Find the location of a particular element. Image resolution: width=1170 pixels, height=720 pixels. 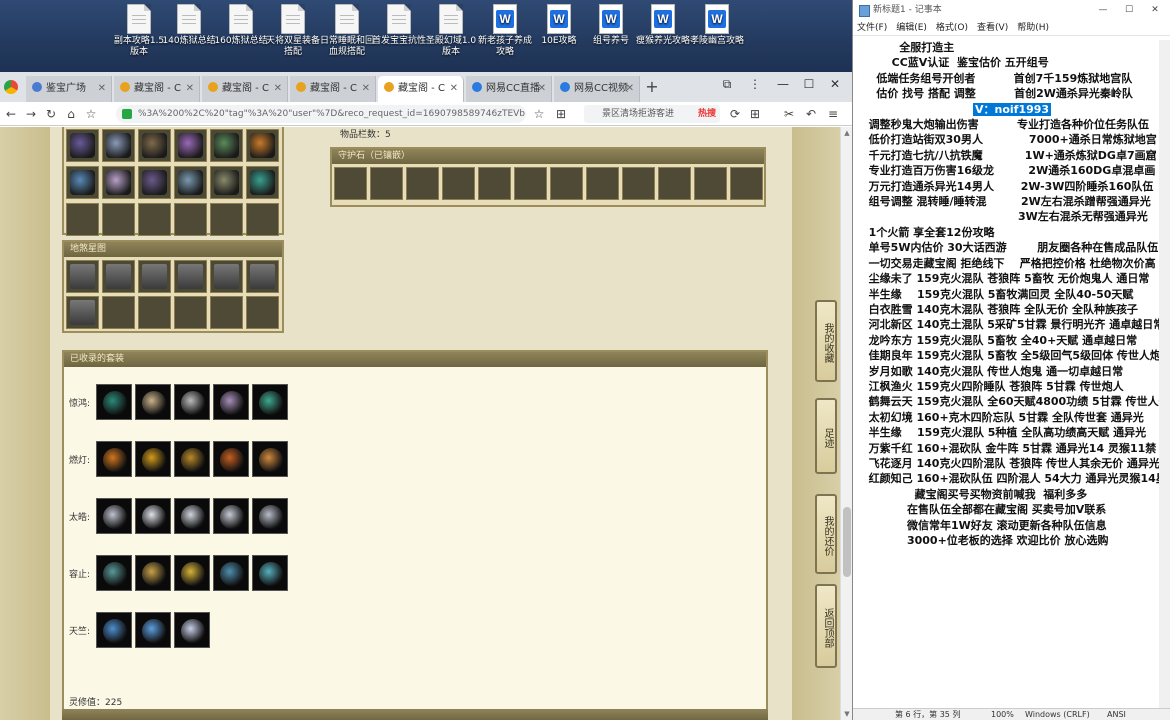

home-icon: ⌂ is located at coordinates (71, 114).